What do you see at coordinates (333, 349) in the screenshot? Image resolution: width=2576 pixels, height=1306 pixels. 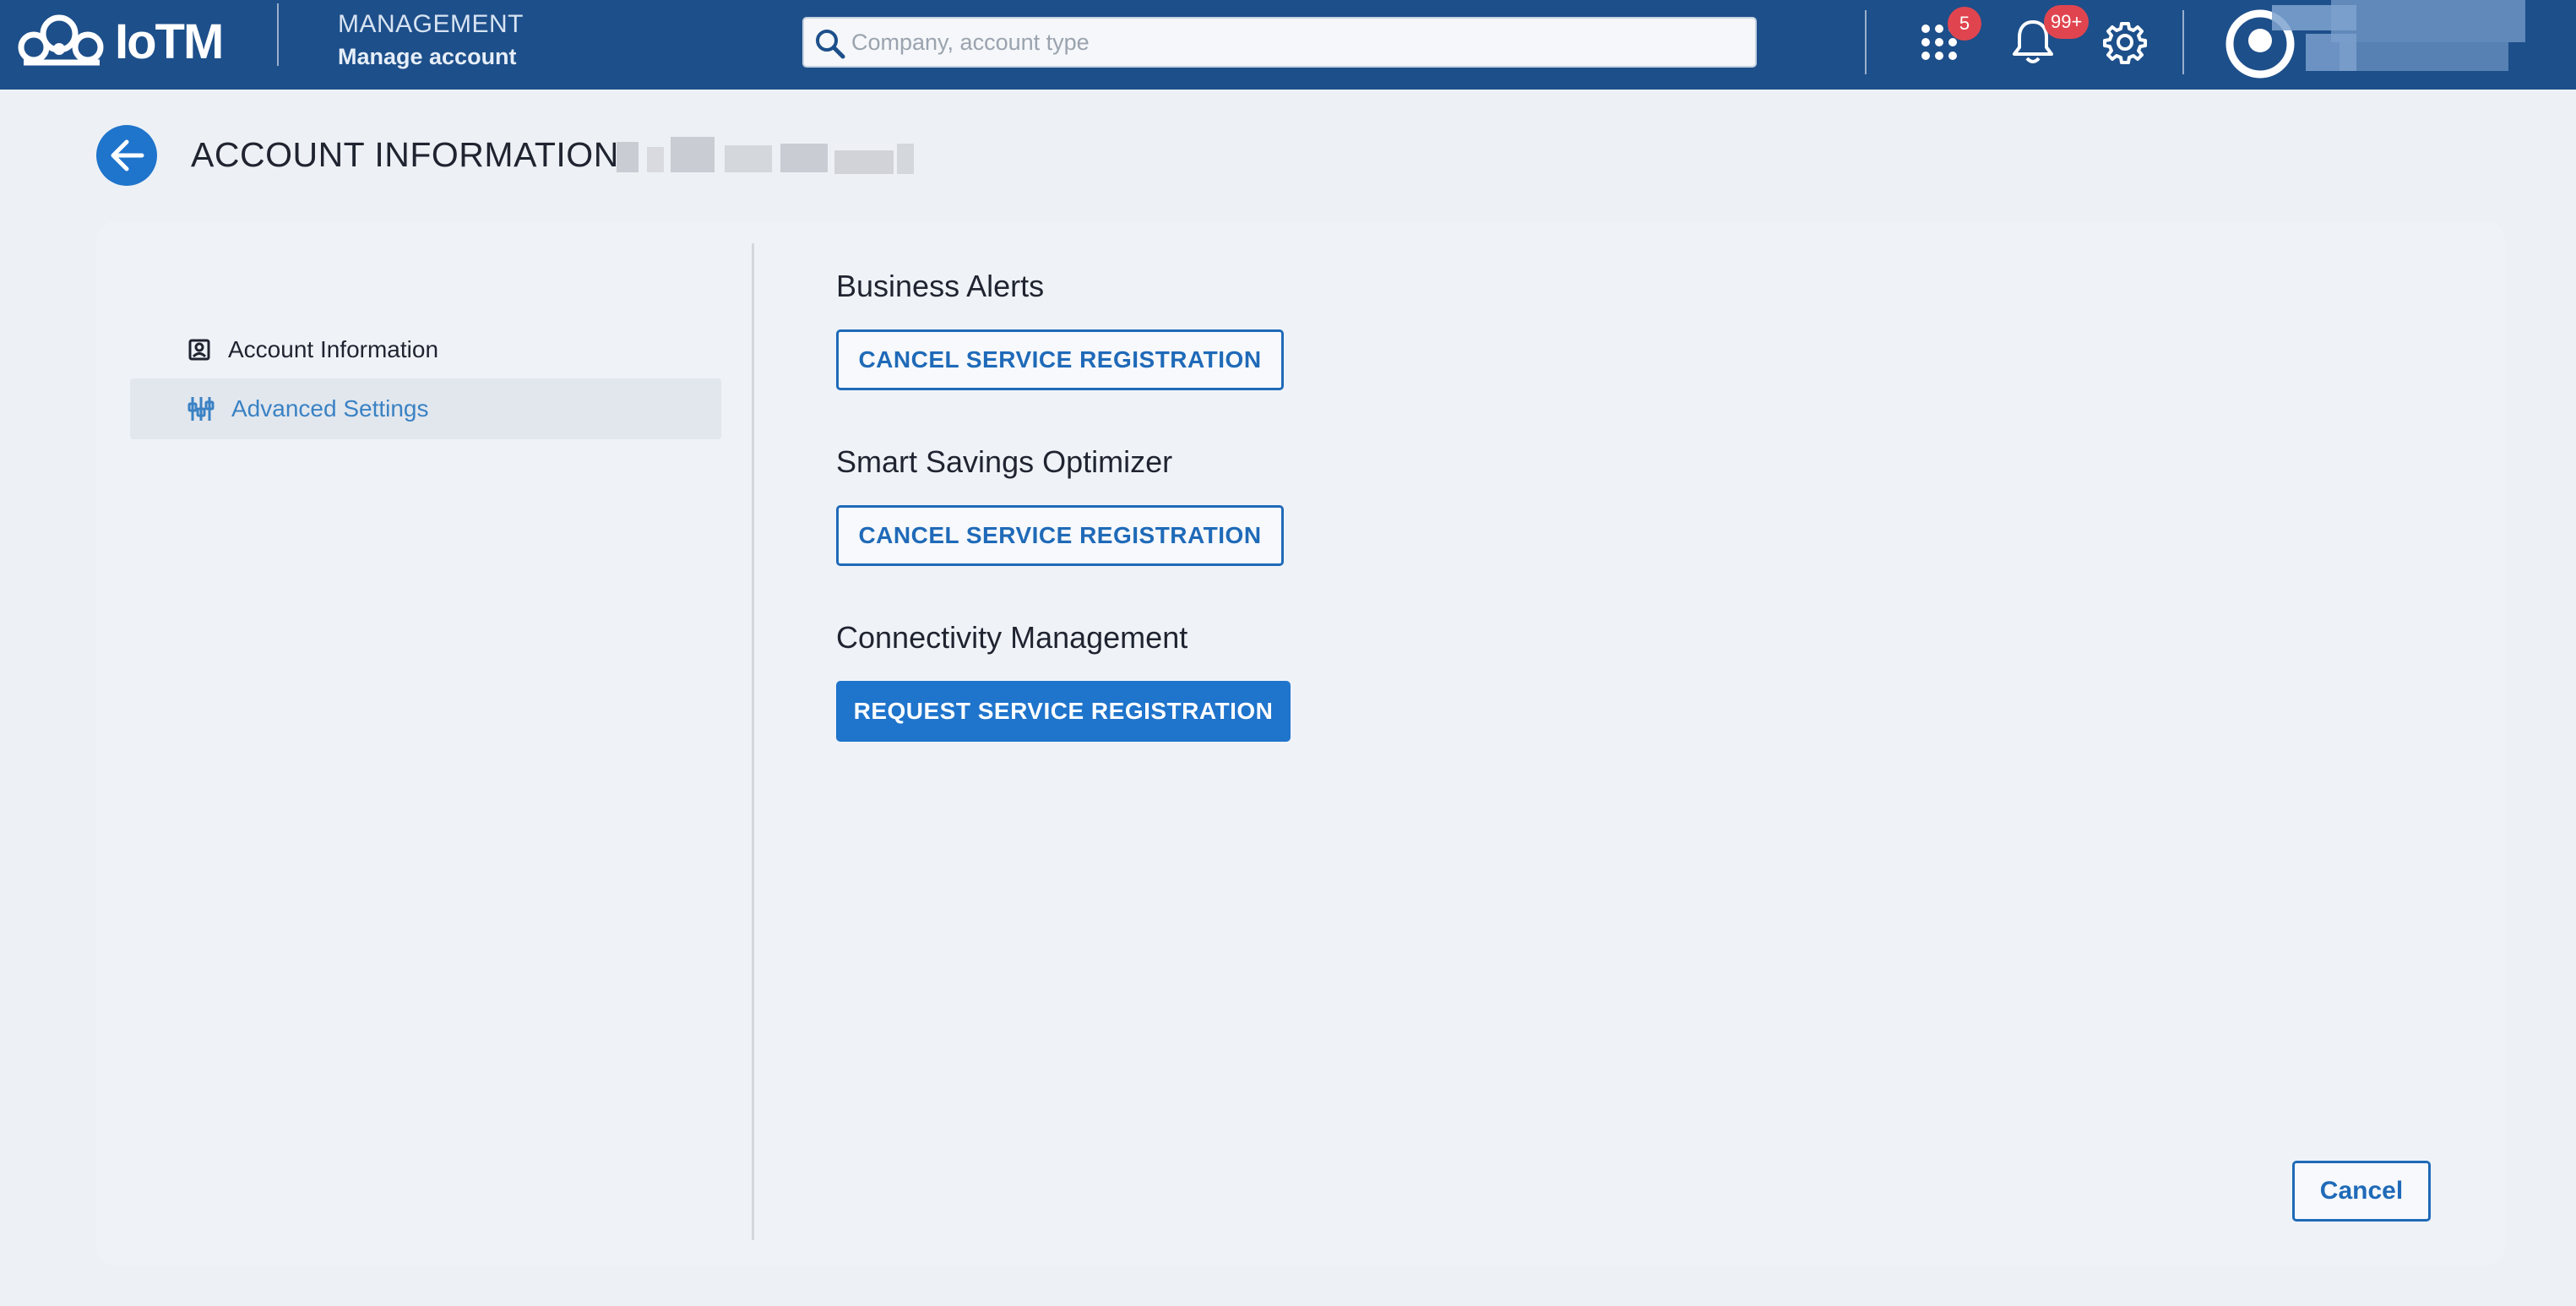 I see `sidebar-item-label: Account Information` at bounding box center [333, 349].